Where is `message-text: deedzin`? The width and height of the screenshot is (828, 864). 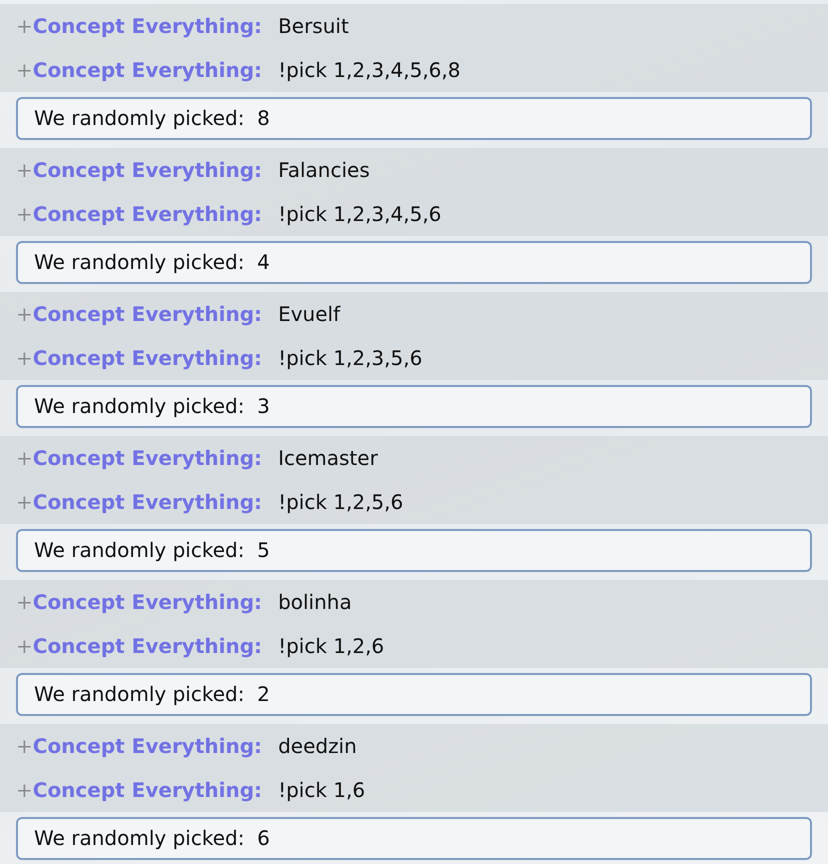
message-text: deedzin is located at coordinates (317, 746).